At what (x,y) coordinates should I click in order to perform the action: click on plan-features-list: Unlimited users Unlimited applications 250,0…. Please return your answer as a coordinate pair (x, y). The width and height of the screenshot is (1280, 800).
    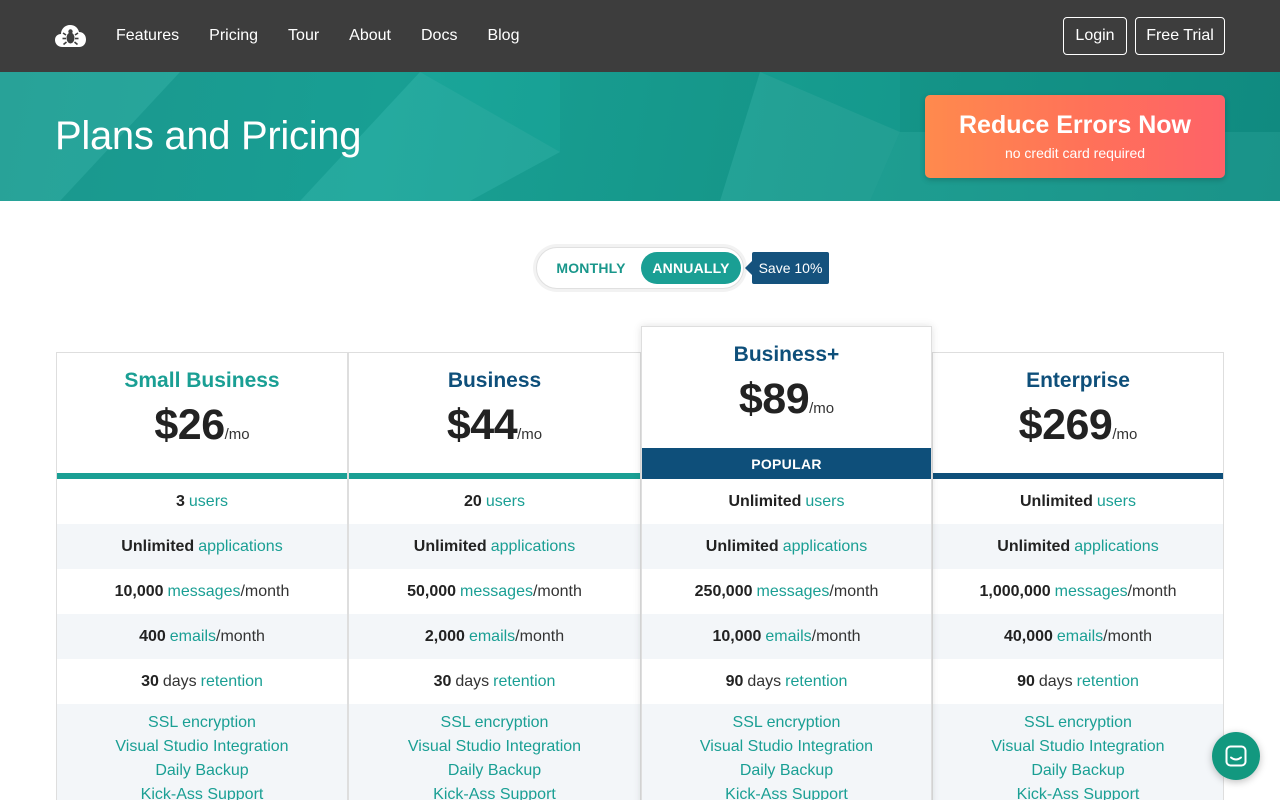
    Looking at the image, I should click on (786, 639).